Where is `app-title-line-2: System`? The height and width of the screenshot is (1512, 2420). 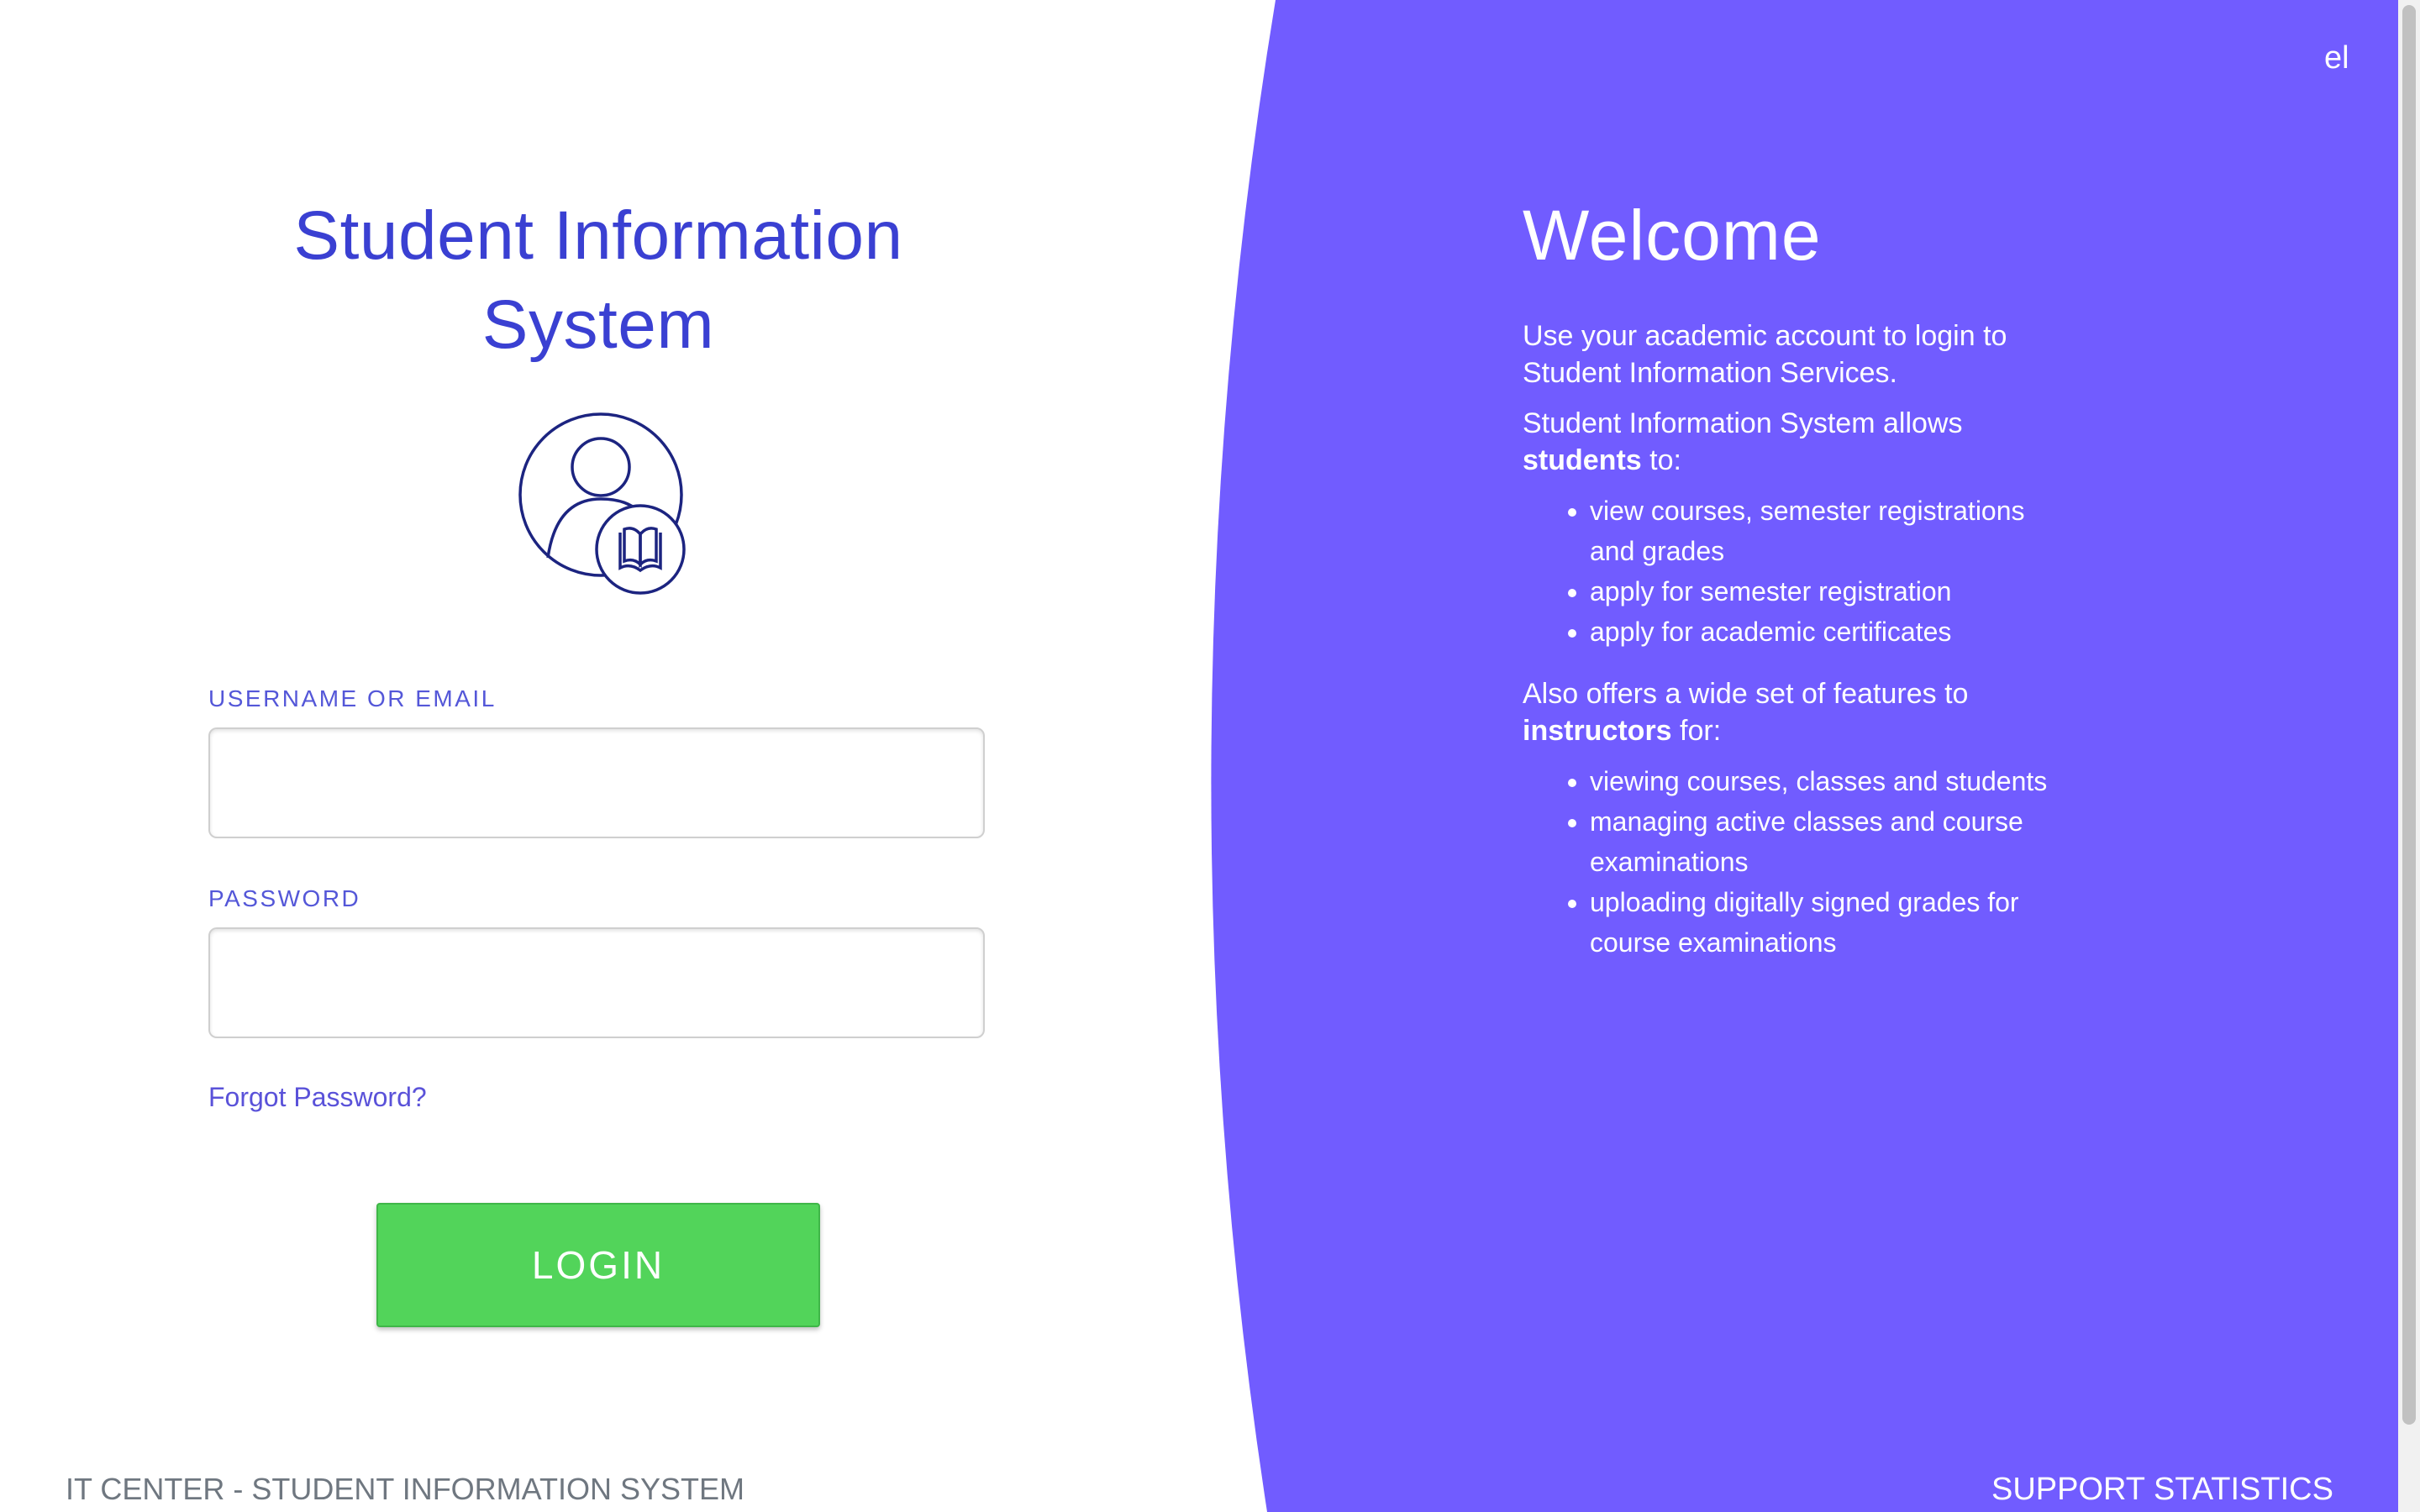
app-title-line-2: System is located at coordinates (598, 324).